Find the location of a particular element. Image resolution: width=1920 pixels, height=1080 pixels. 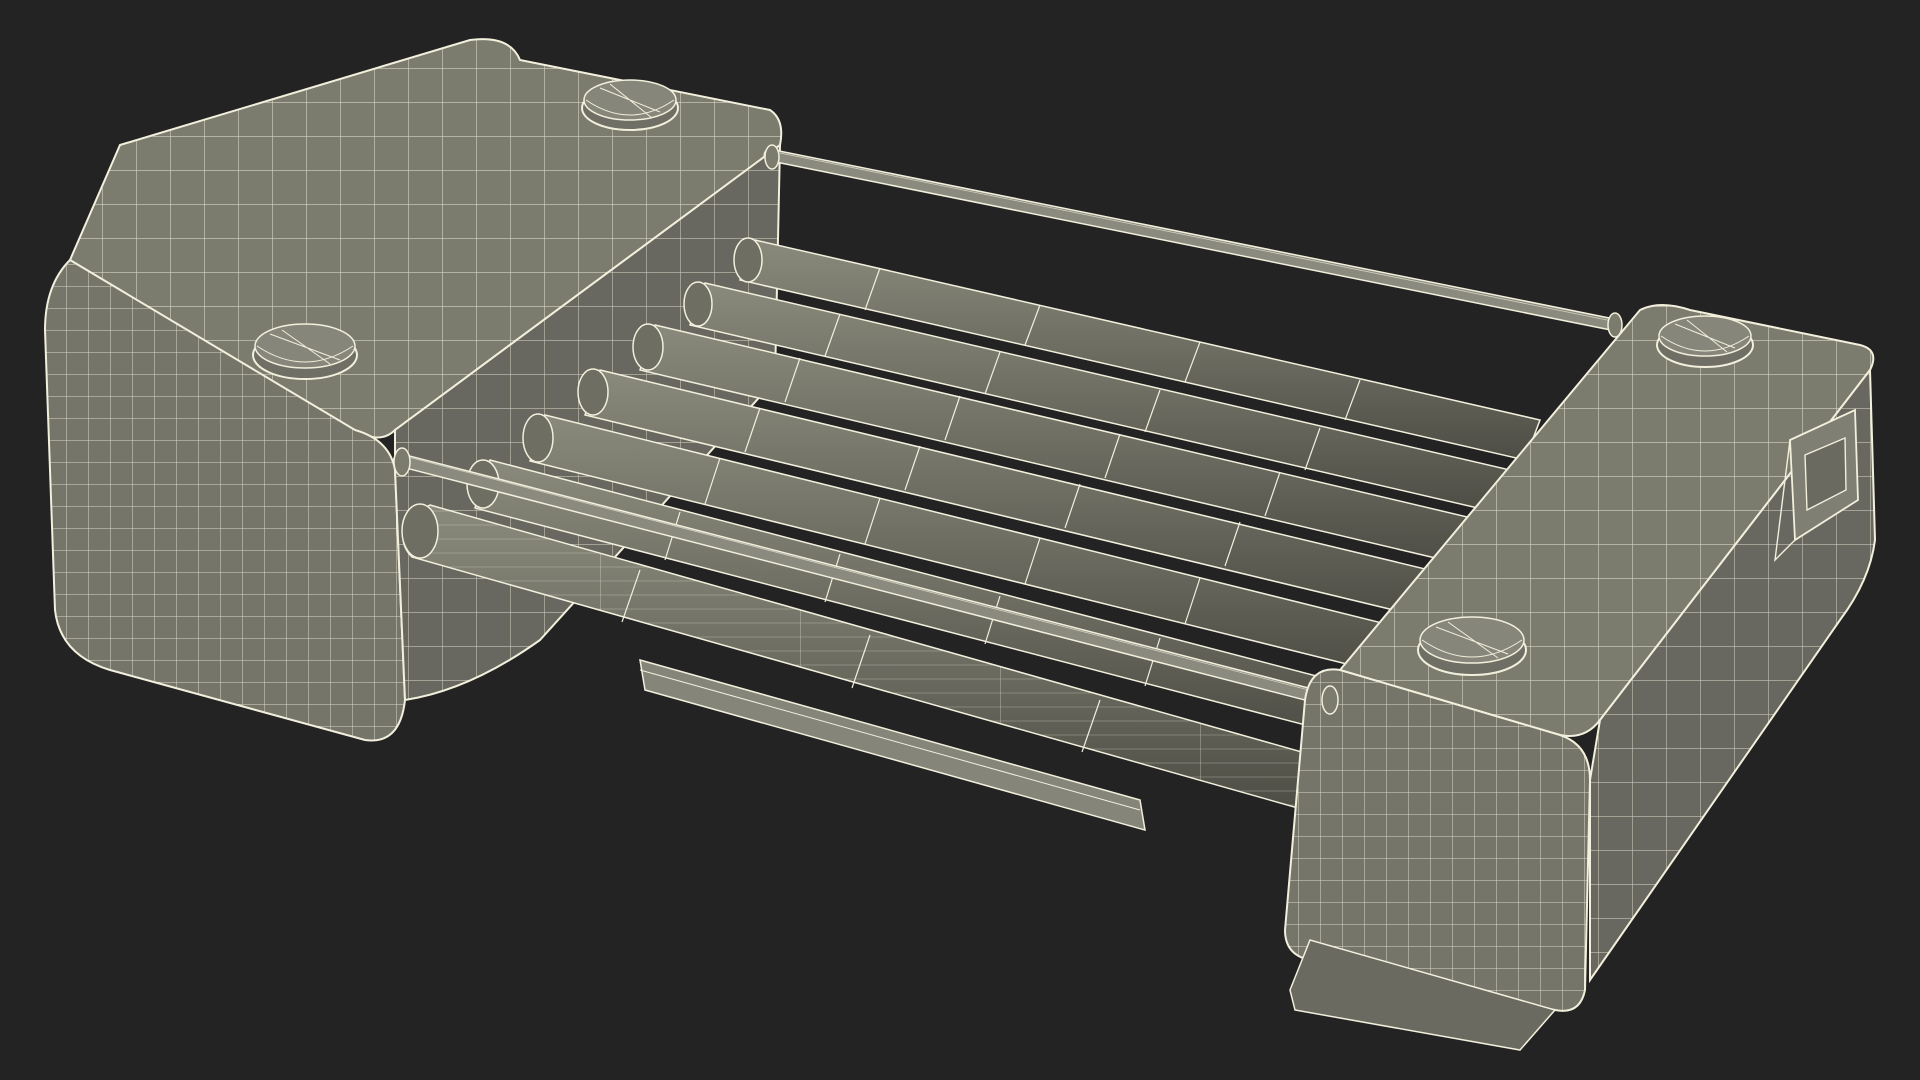

left-front-foot is located at coordinates (305, 351).